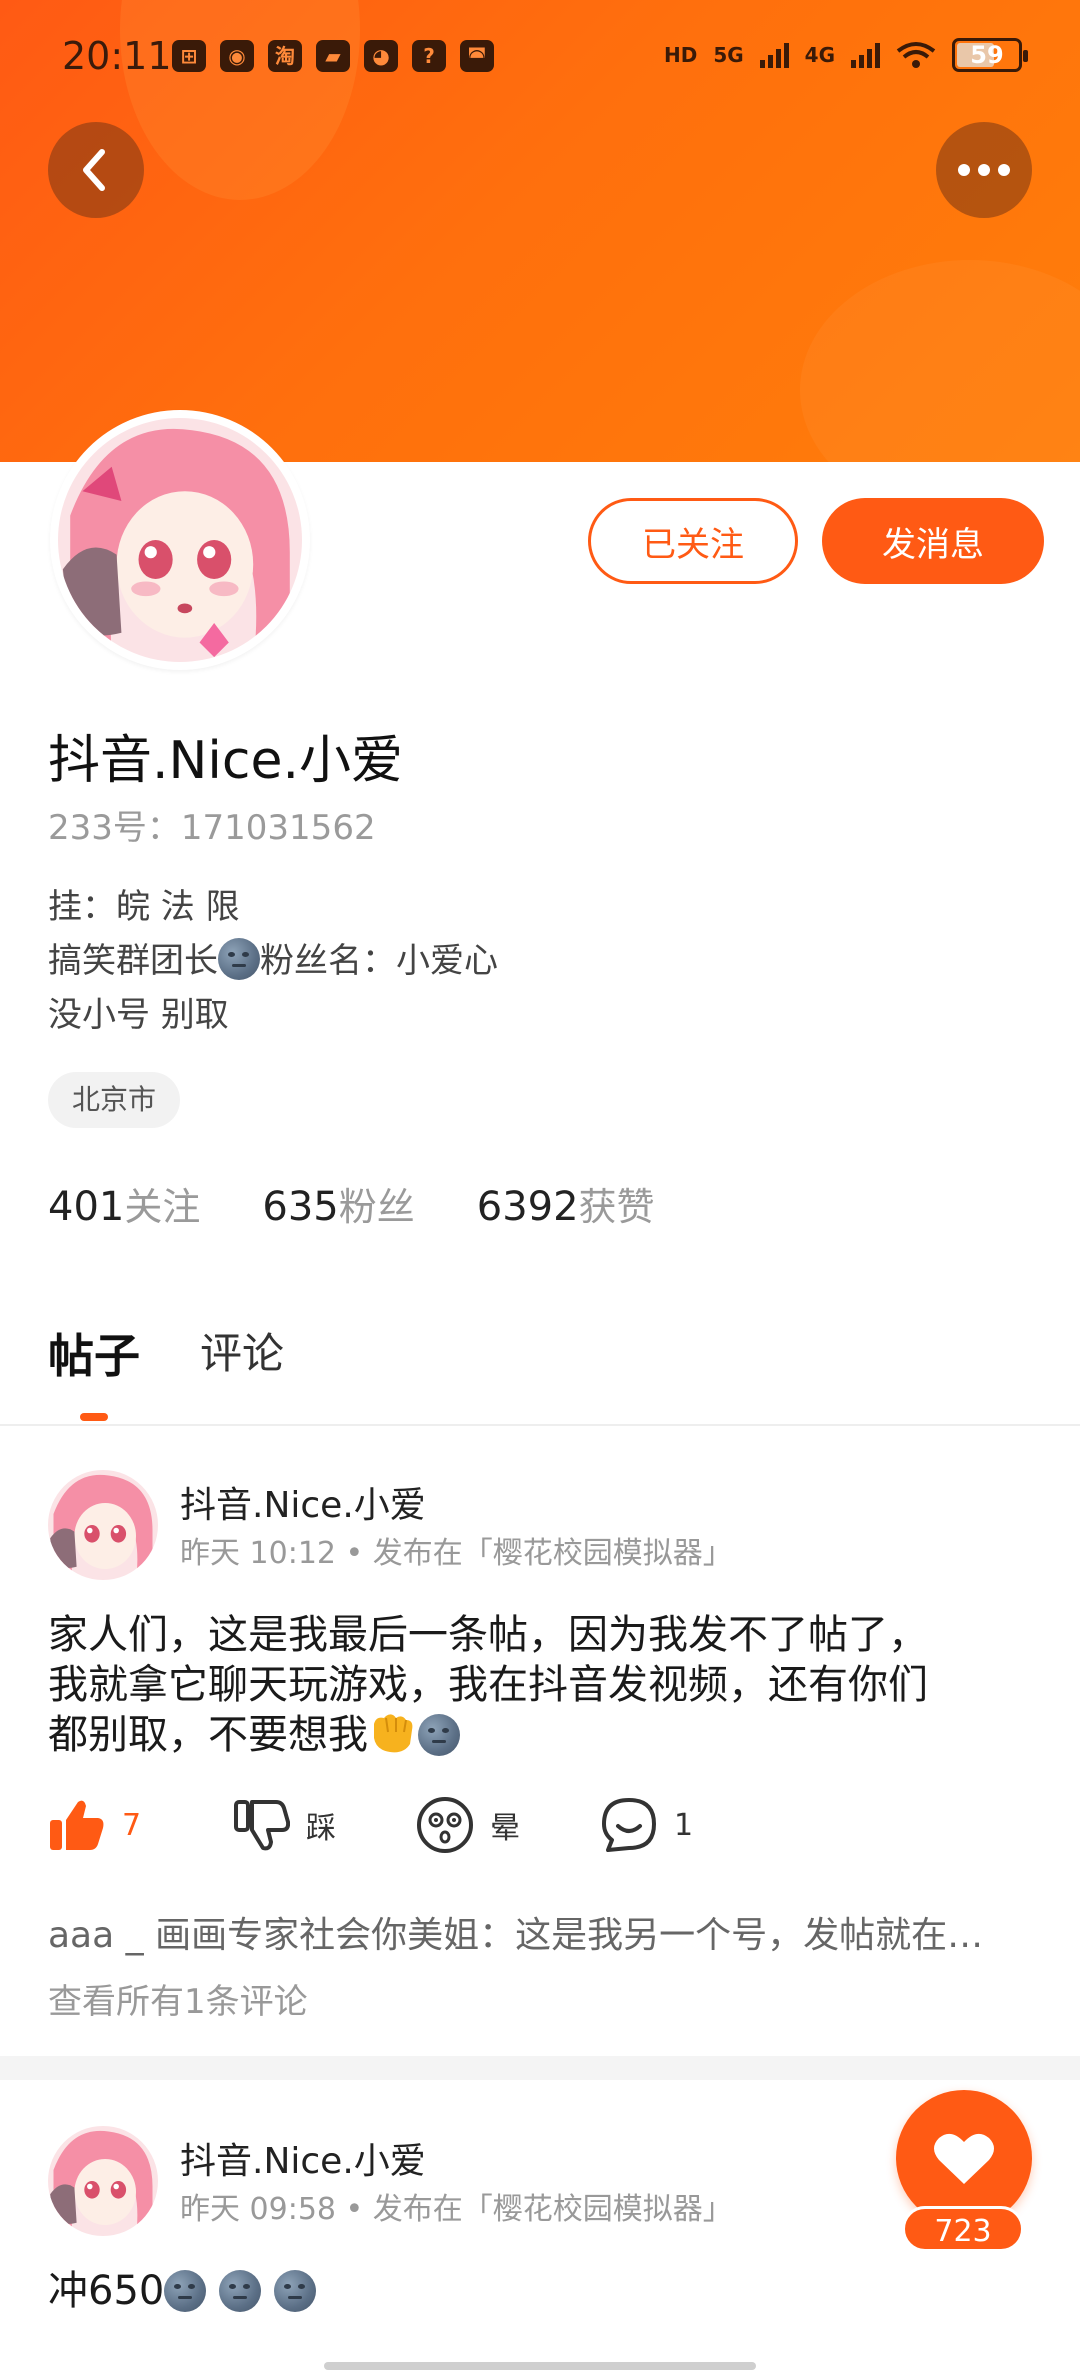 This screenshot has height=2376, width=1080. Describe the element at coordinates (684, 1825) in the screenshot. I see `comment-count: 1` at that location.